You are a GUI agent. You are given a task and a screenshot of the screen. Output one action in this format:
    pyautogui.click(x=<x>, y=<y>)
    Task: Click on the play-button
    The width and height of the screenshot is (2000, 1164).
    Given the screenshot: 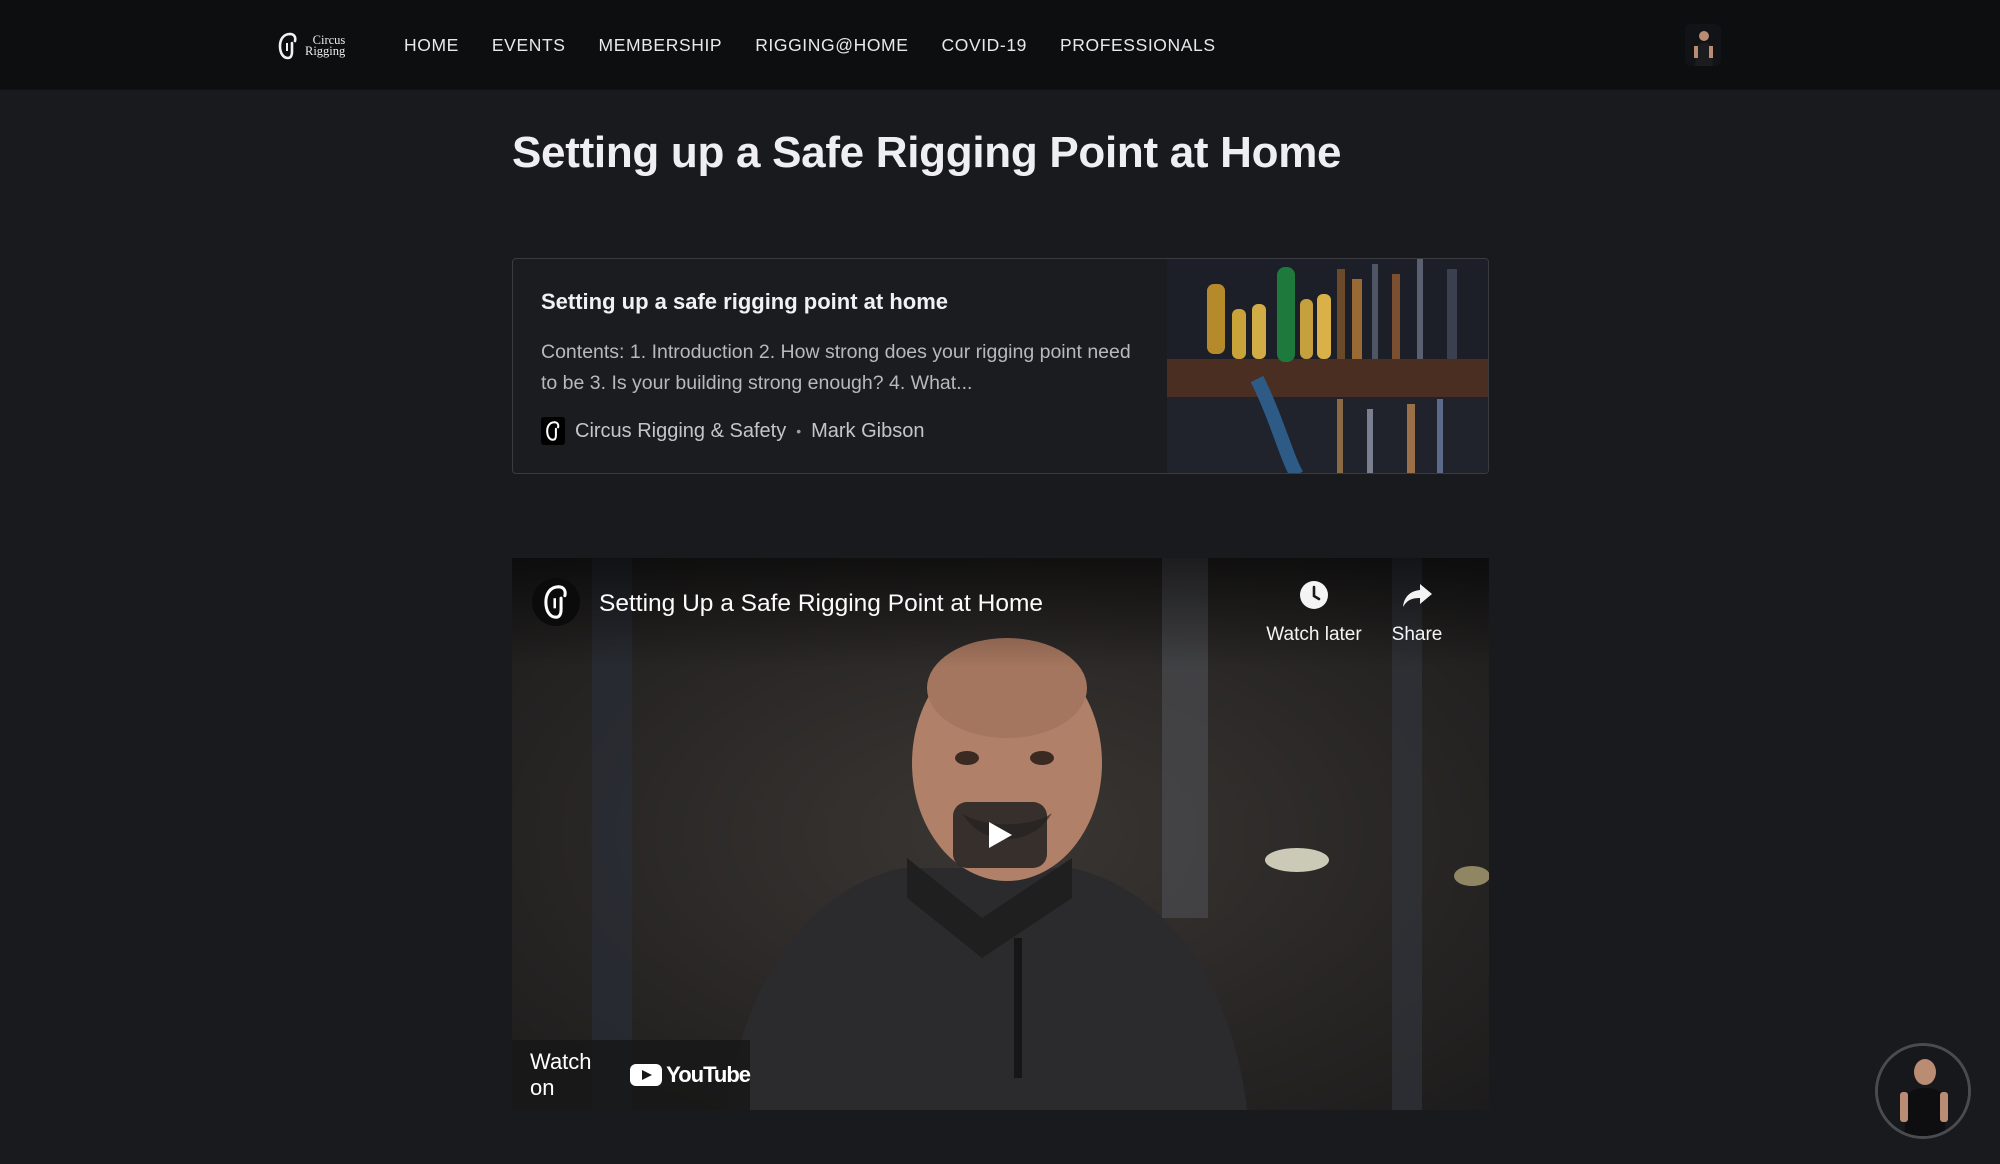 What is the action you would take?
    pyautogui.click(x=1000, y=835)
    